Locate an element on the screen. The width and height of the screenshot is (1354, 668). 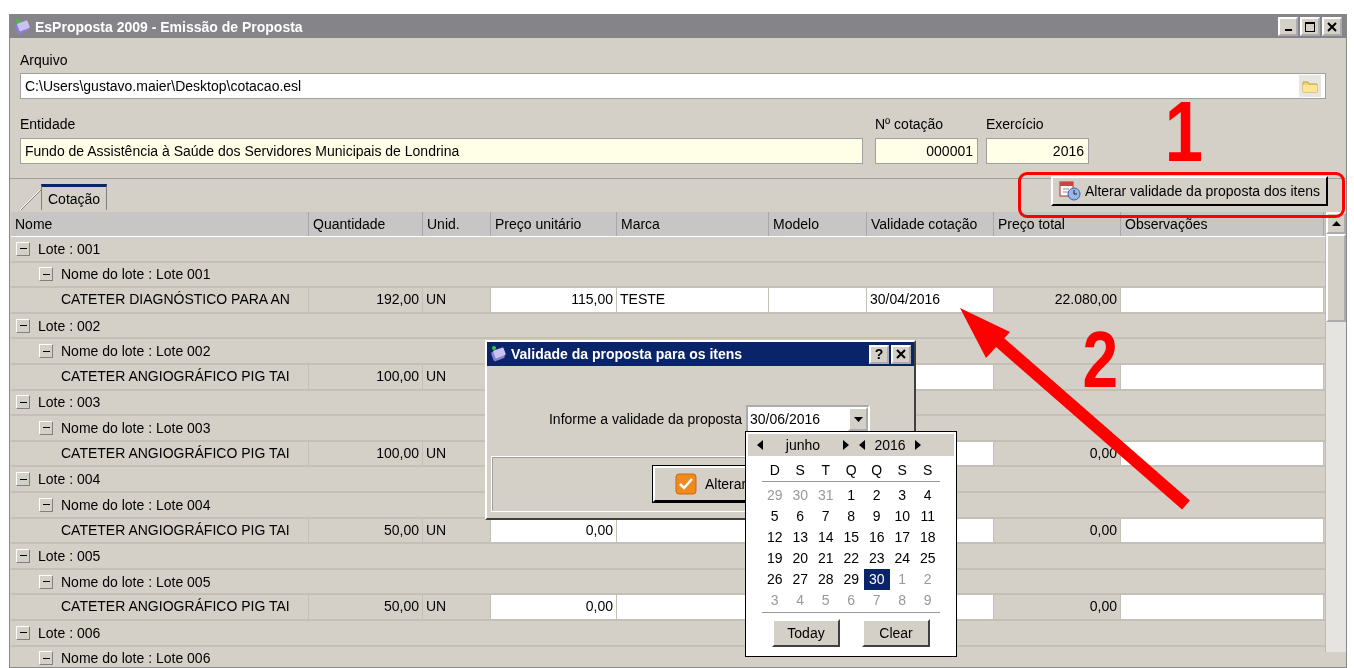
calendar-day: 1 is located at coordinates (851, 495).